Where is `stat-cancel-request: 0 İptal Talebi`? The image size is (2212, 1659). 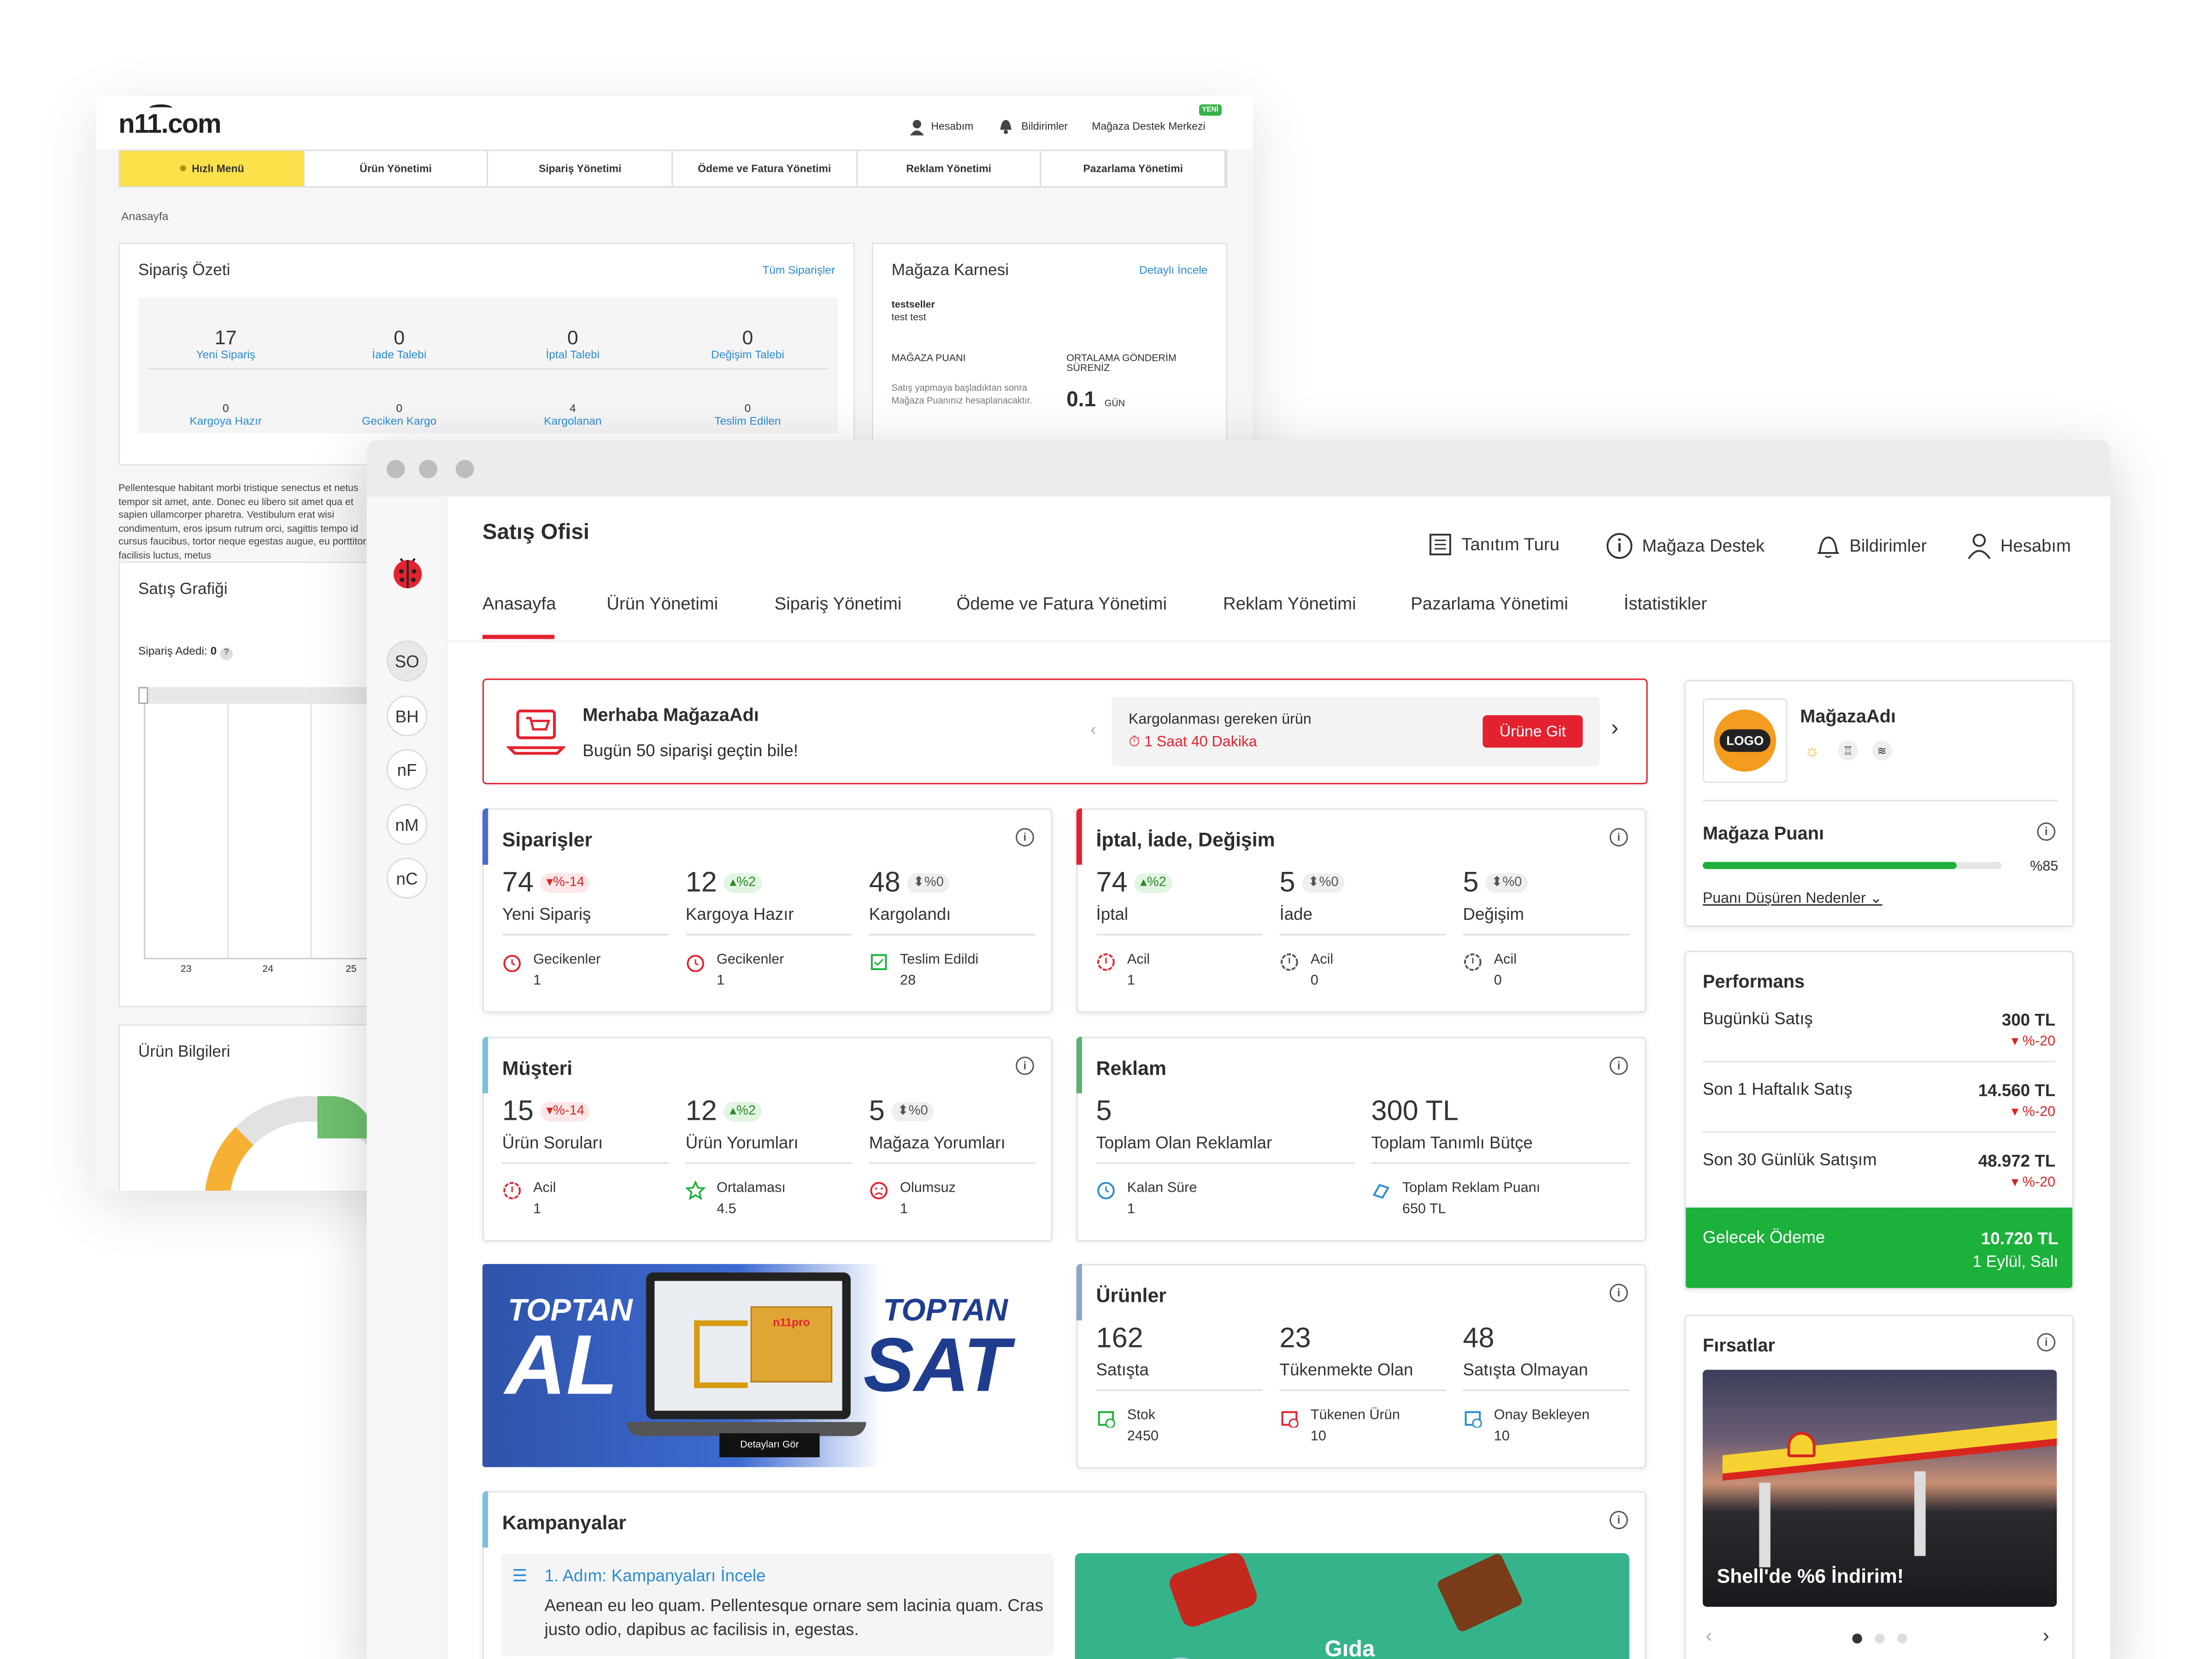 stat-cancel-request: 0 İptal Talebi is located at coordinates (572, 343).